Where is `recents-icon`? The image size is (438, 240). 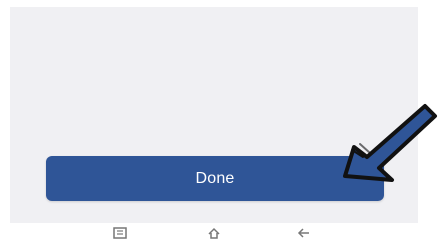
recents-icon is located at coordinates (120, 233).